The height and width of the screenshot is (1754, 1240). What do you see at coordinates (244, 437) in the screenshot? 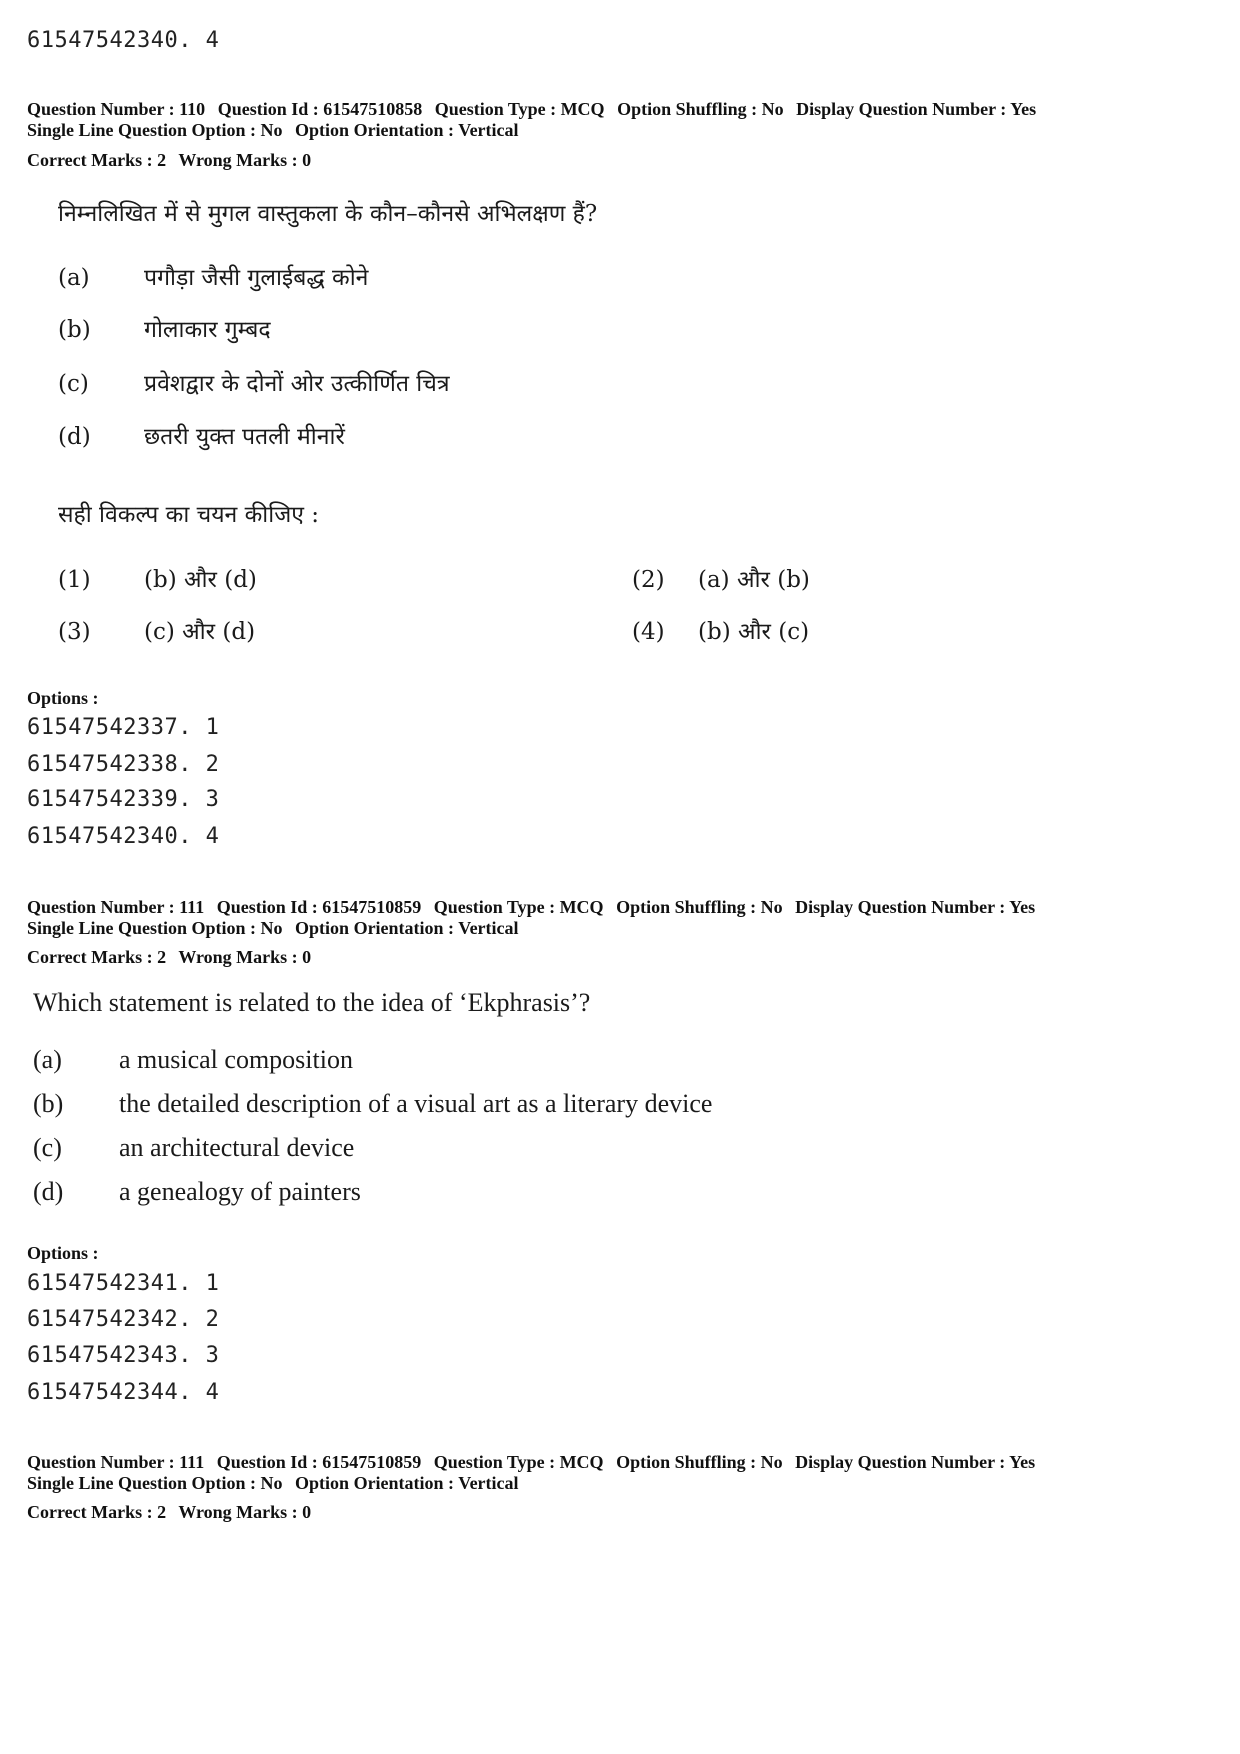
I see `statement-text: छतरी युक्त पतली मीनारें` at bounding box center [244, 437].